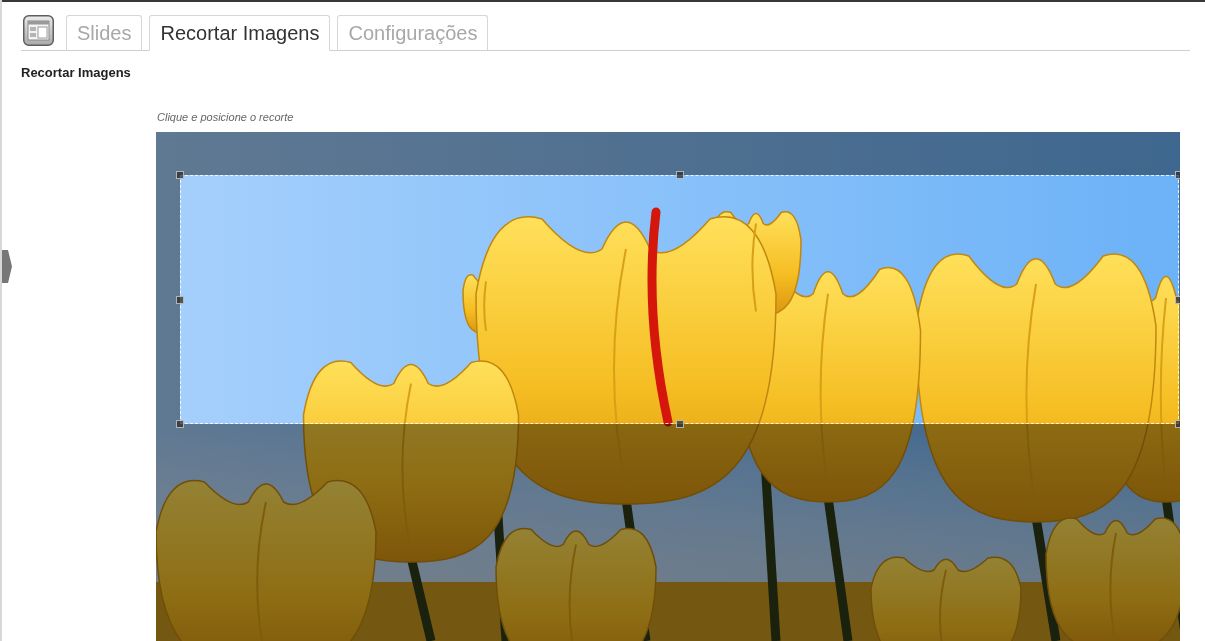  I want to click on right-arrow-icon, so click(7, 266).